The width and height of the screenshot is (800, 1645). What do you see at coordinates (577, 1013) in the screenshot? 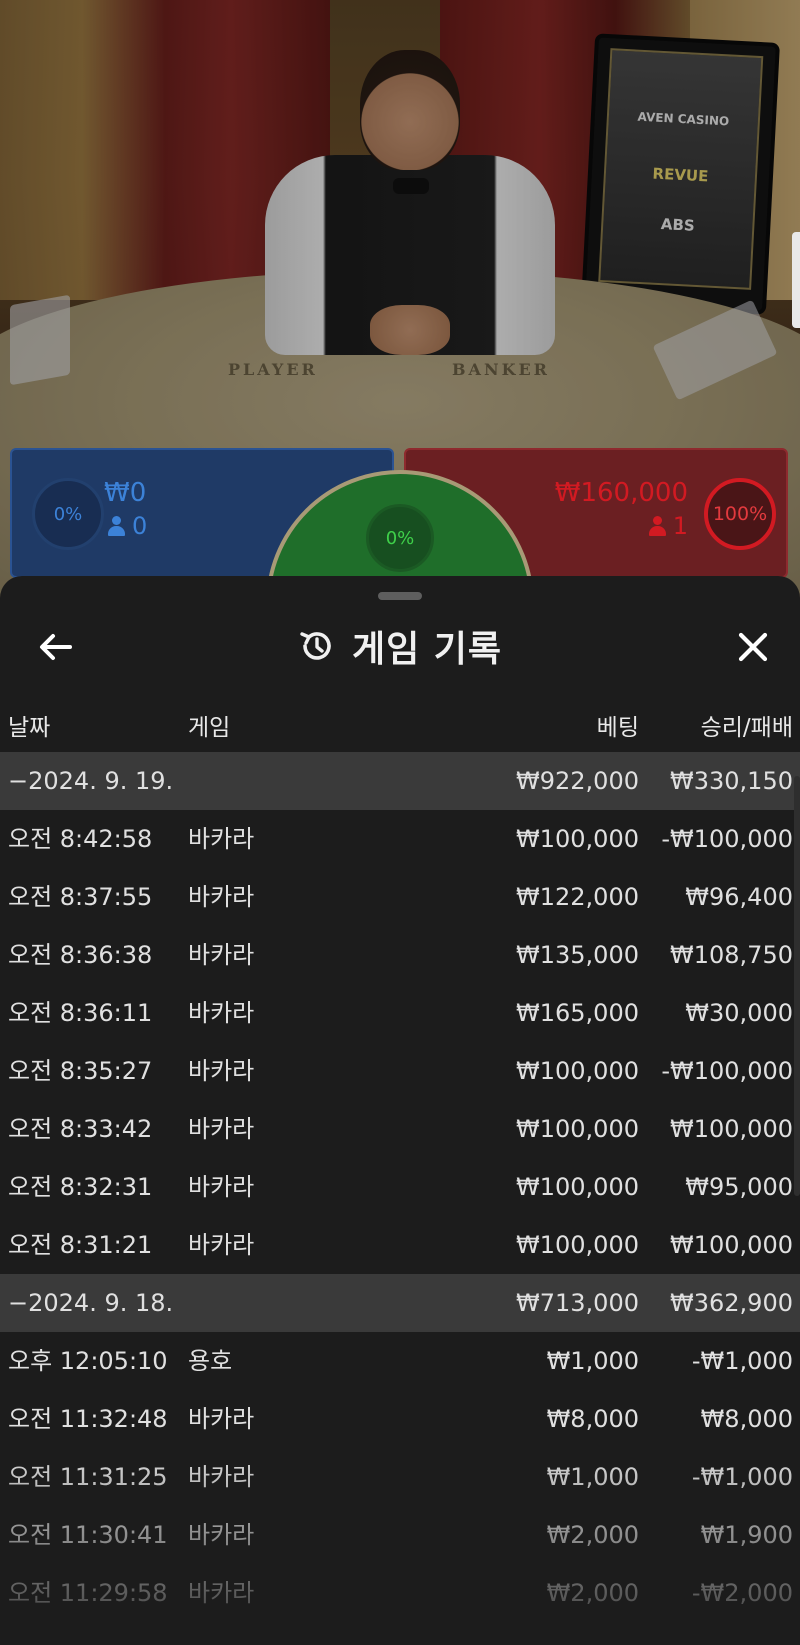
I see `row-bet: ₩165,000` at bounding box center [577, 1013].